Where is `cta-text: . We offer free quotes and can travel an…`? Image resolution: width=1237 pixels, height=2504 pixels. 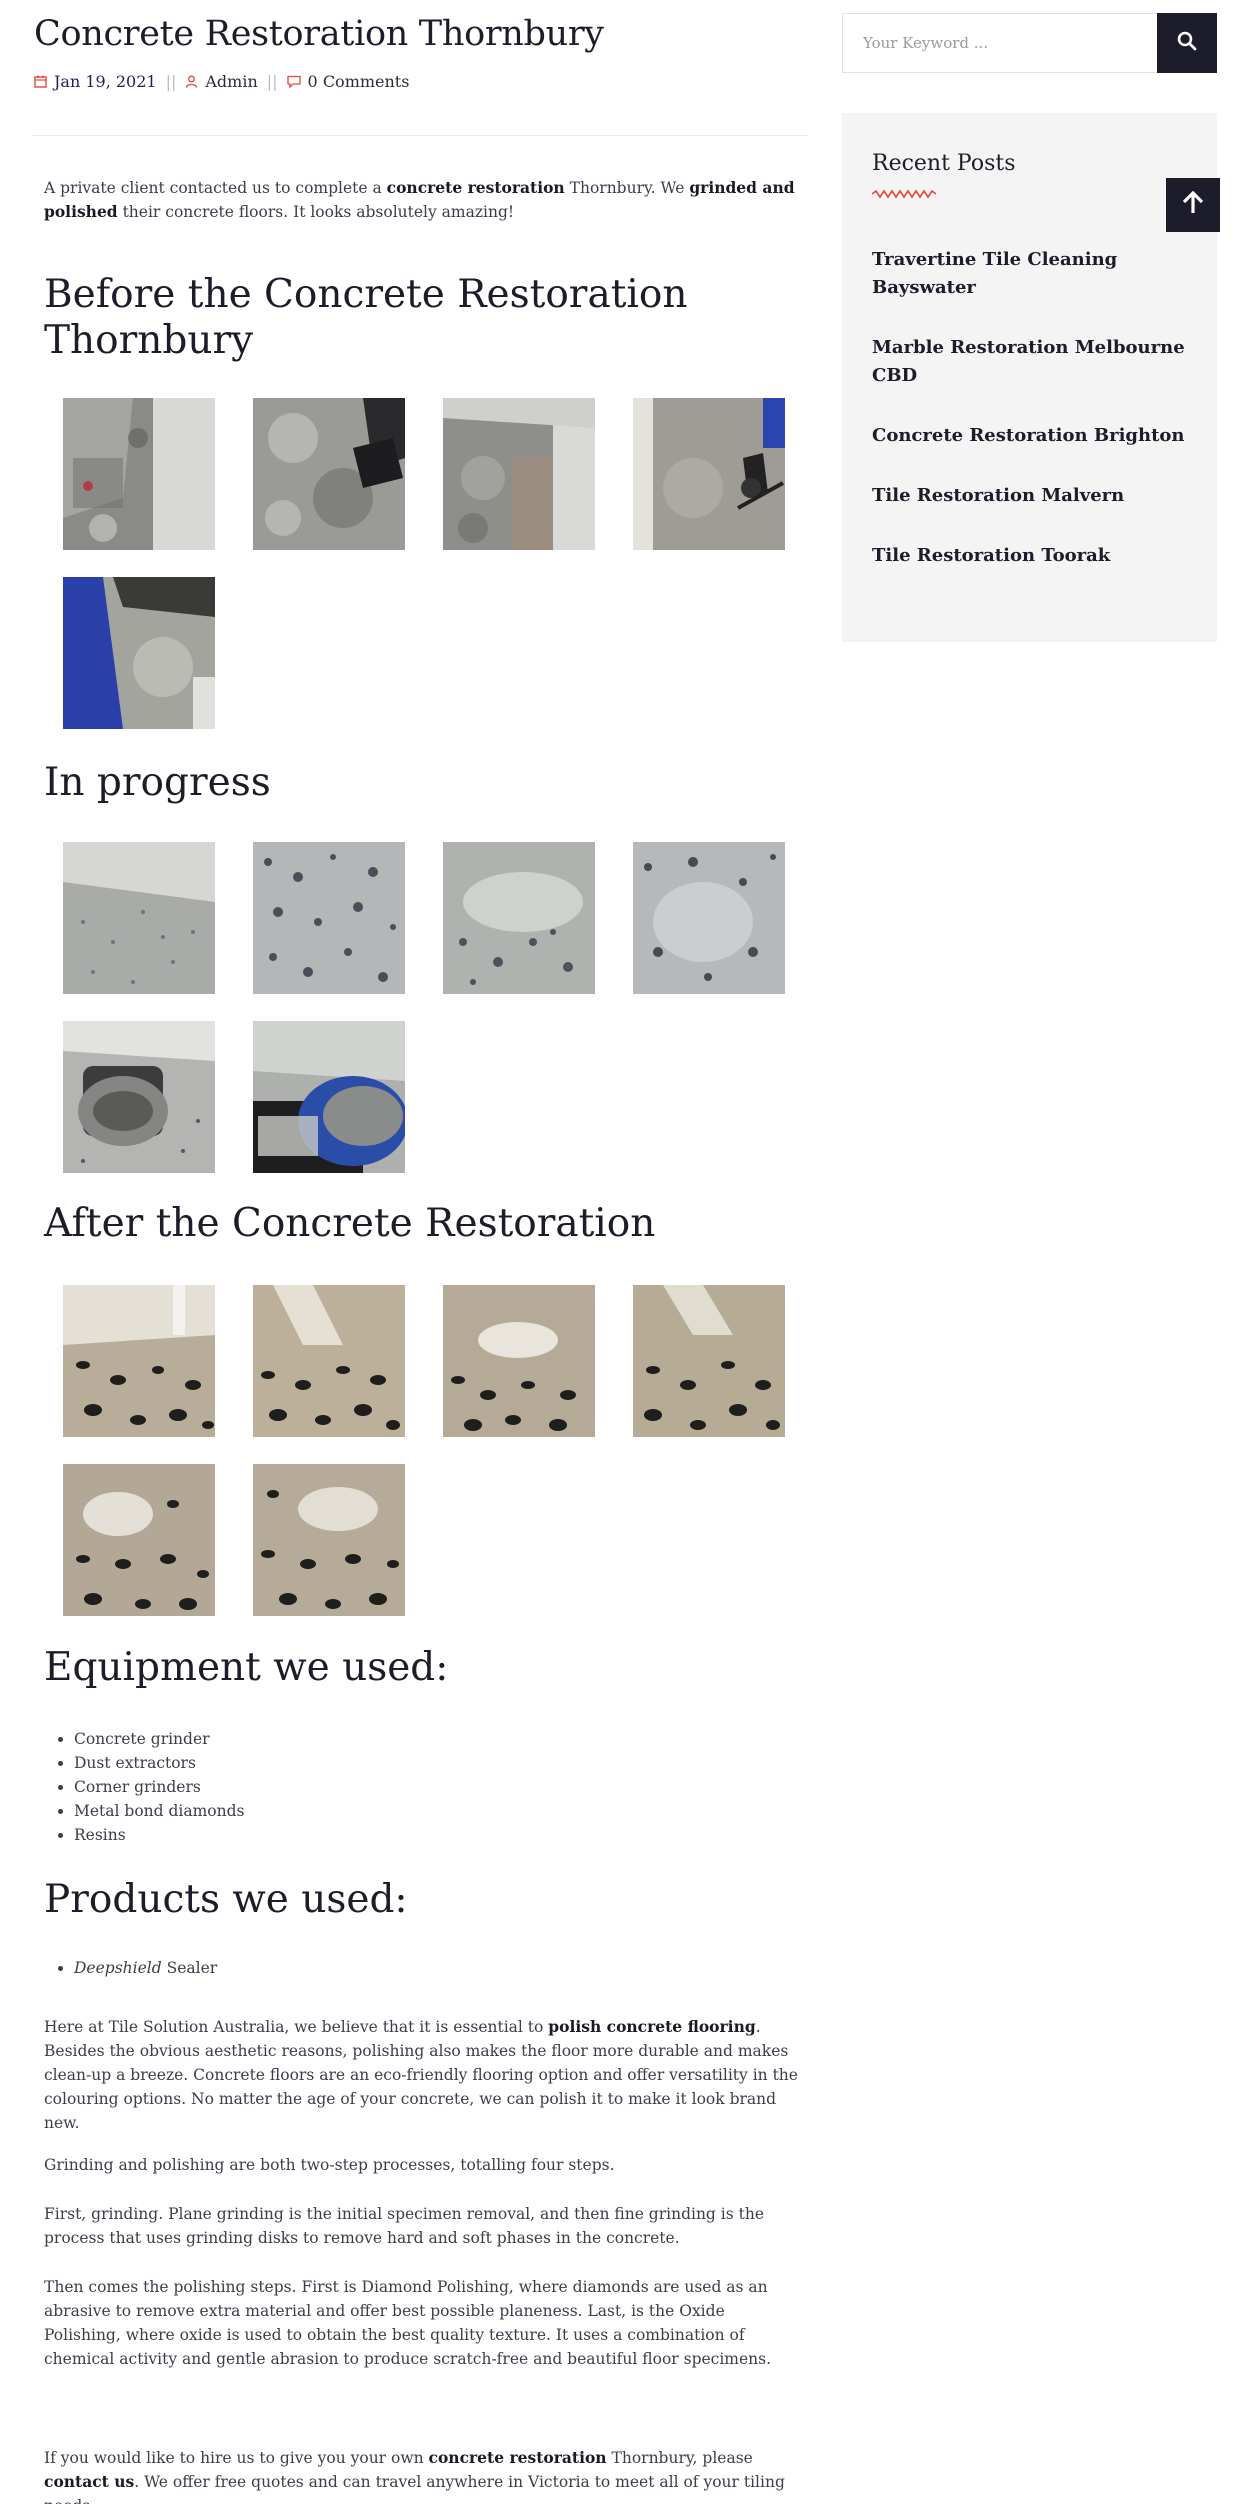 cta-text: . We offer free quotes and can travel an… is located at coordinates (414, 2488).